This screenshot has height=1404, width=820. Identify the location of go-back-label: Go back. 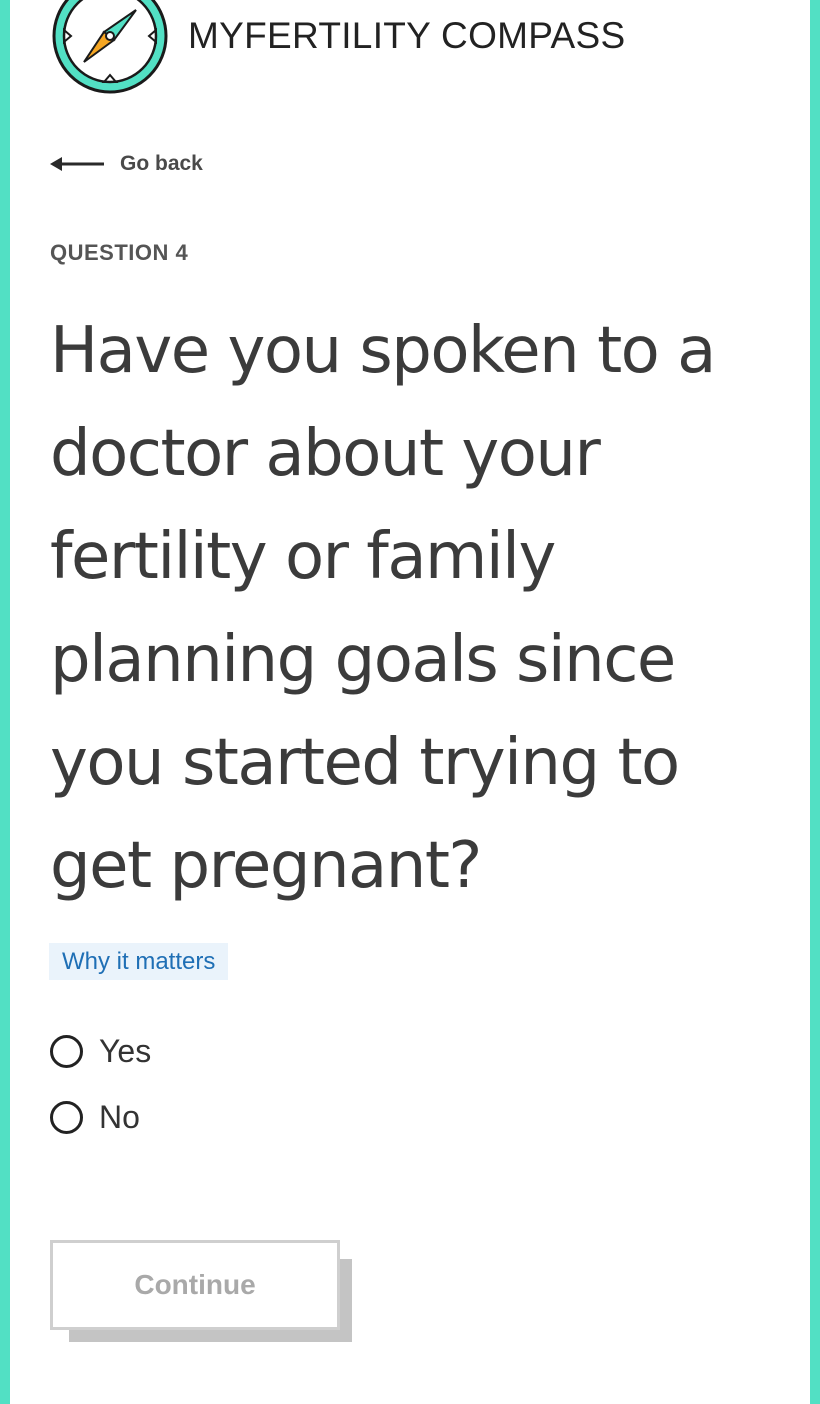
(161, 163).